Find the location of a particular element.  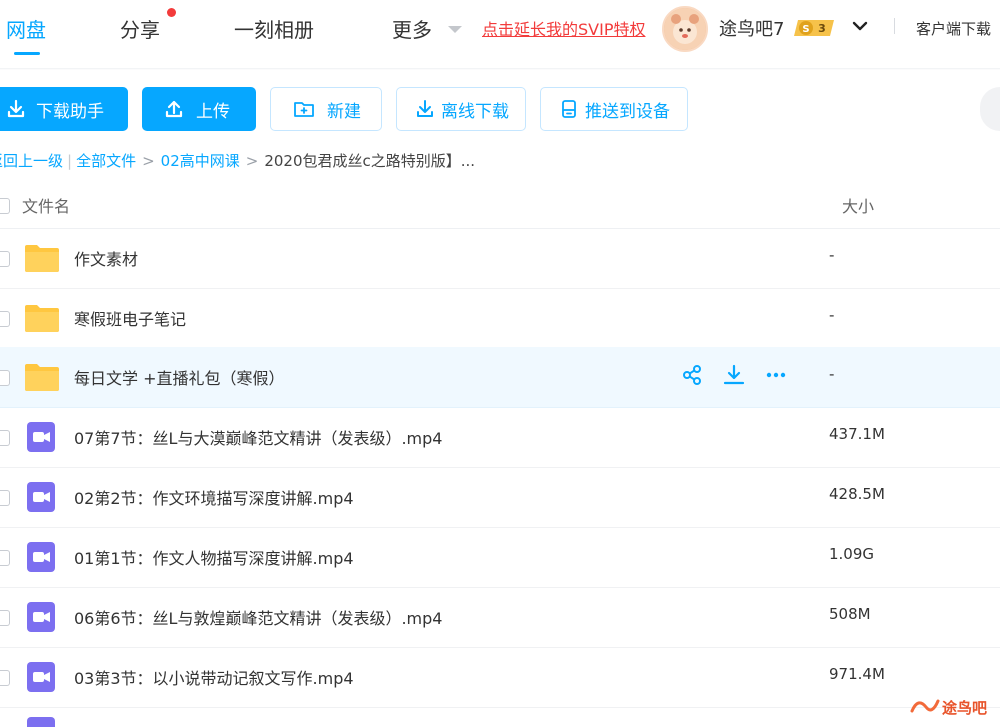

file-name: 06第6节：丝L与敦煌巅峰范文精讲（发表级）.mp4 is located at coordinates (258, 617).